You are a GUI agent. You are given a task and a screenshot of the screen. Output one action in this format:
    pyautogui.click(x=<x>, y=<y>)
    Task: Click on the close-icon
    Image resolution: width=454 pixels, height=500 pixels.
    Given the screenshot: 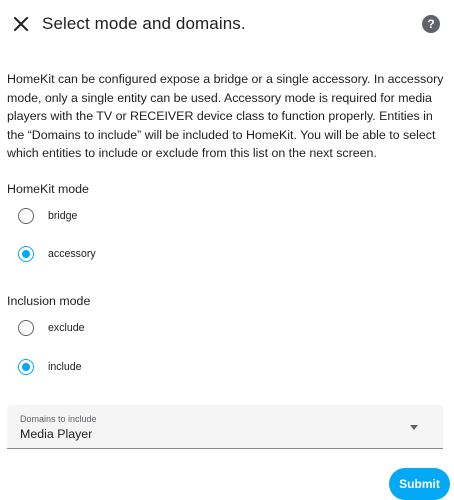 What is the action you would take?
    pyautogui.click(x=21, y=24)
    